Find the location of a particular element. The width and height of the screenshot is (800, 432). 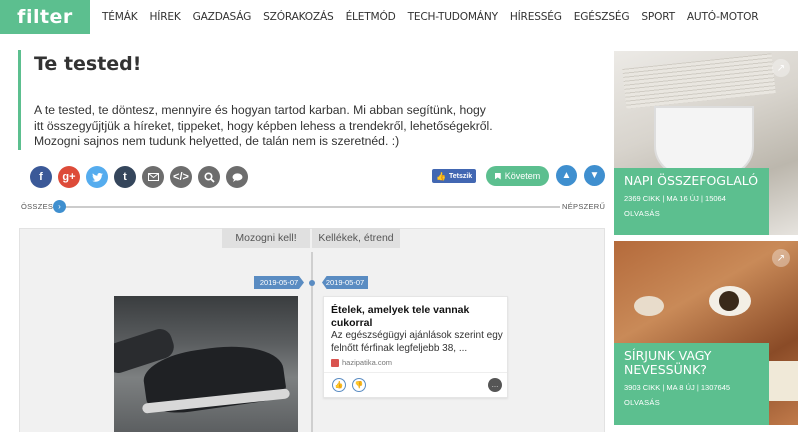

image-eye-shape is located at coordinates (649, 306).